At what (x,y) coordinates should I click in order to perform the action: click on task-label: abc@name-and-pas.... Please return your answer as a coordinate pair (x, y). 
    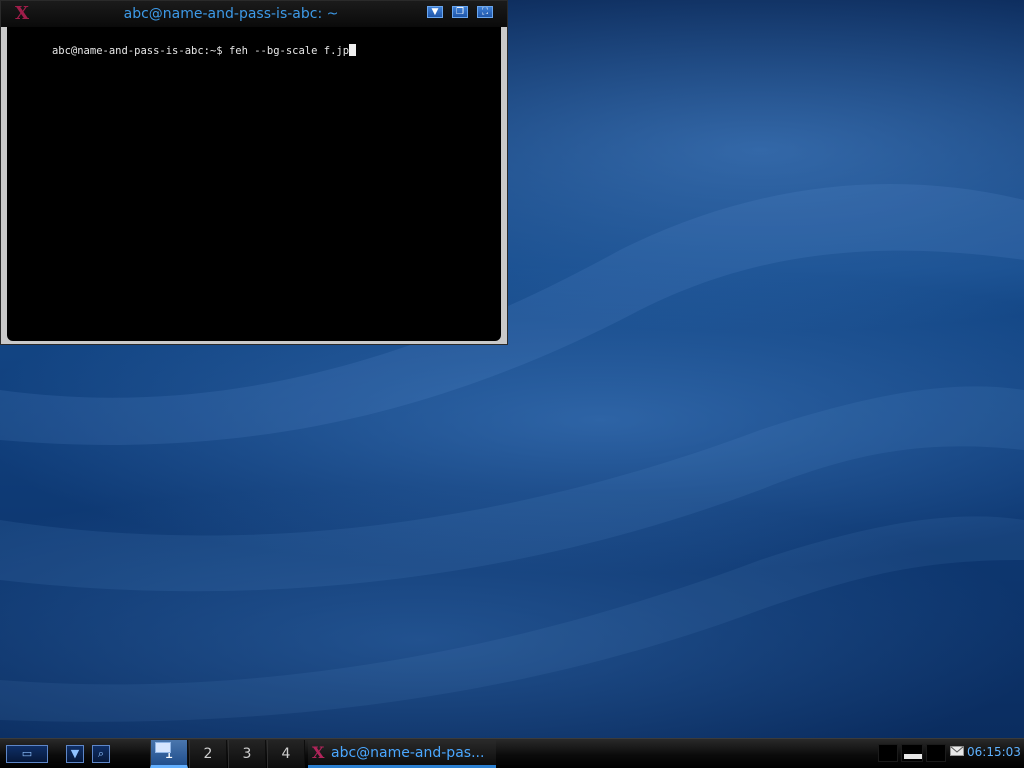
    Looking at the image, I should click on (408, 753).